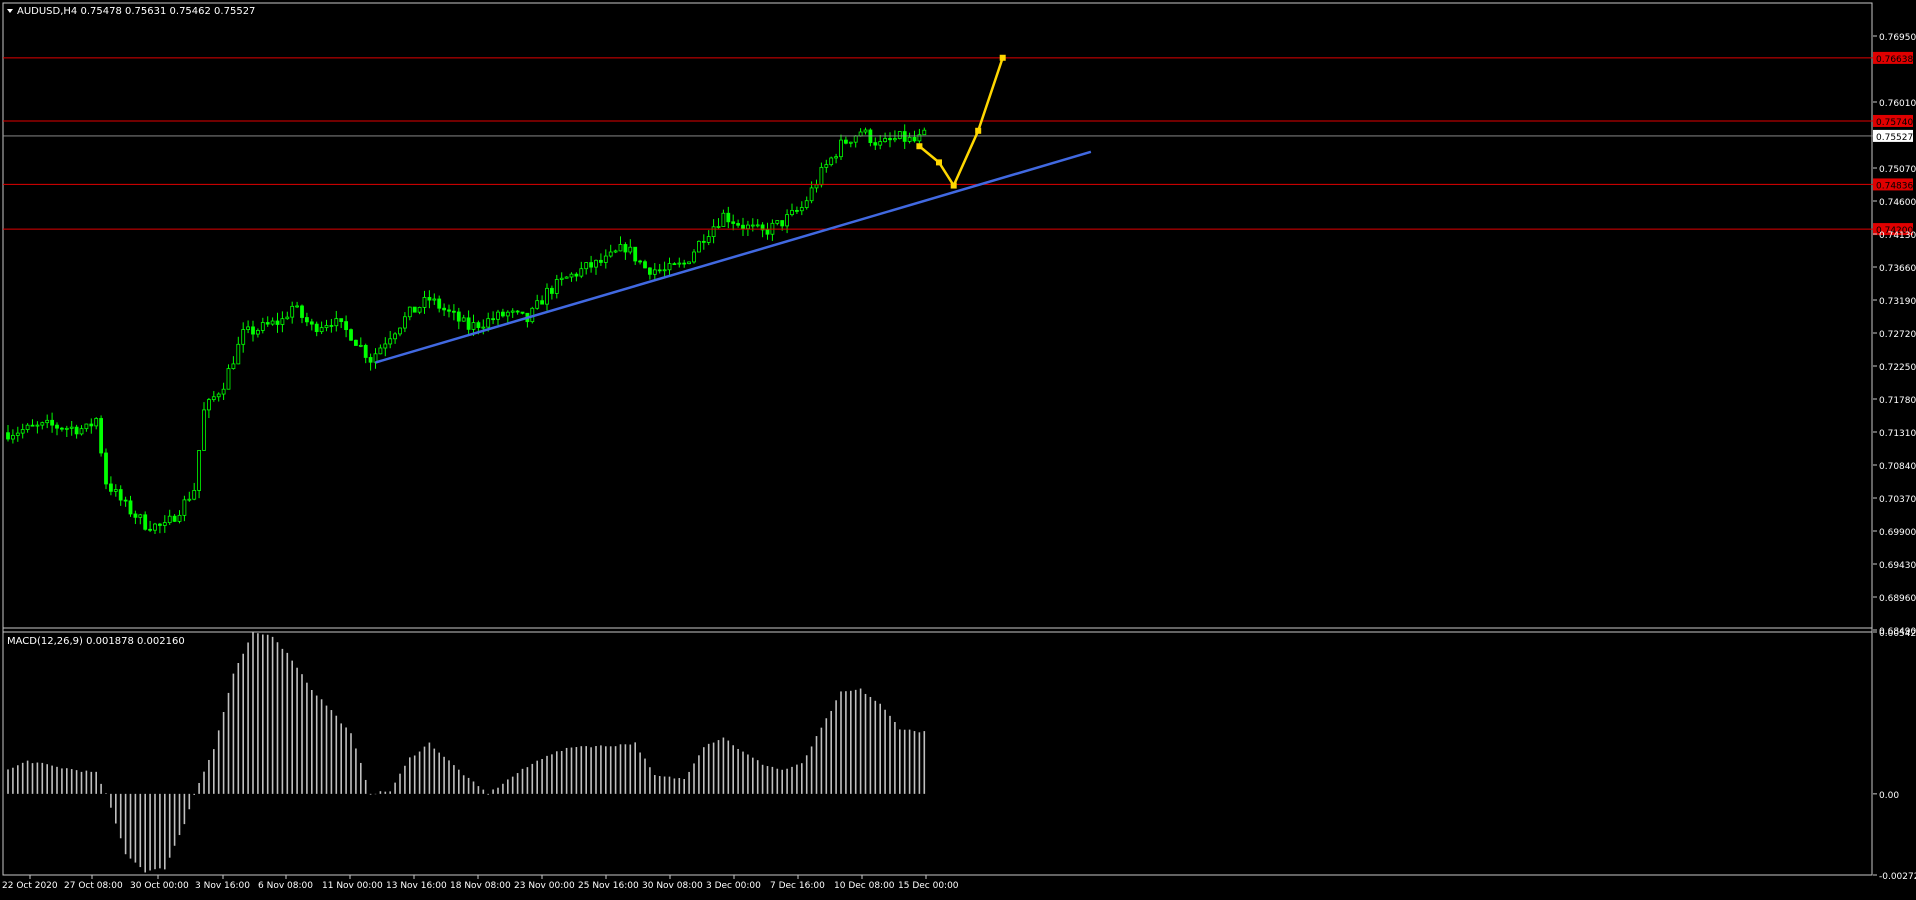 Image resolution: width=1916 pixels, height=900 pixels. Describe the element at coordinates (480, 886) in the screenshot. I see `time-tick-label: 18 Nov 08:00` at that location.